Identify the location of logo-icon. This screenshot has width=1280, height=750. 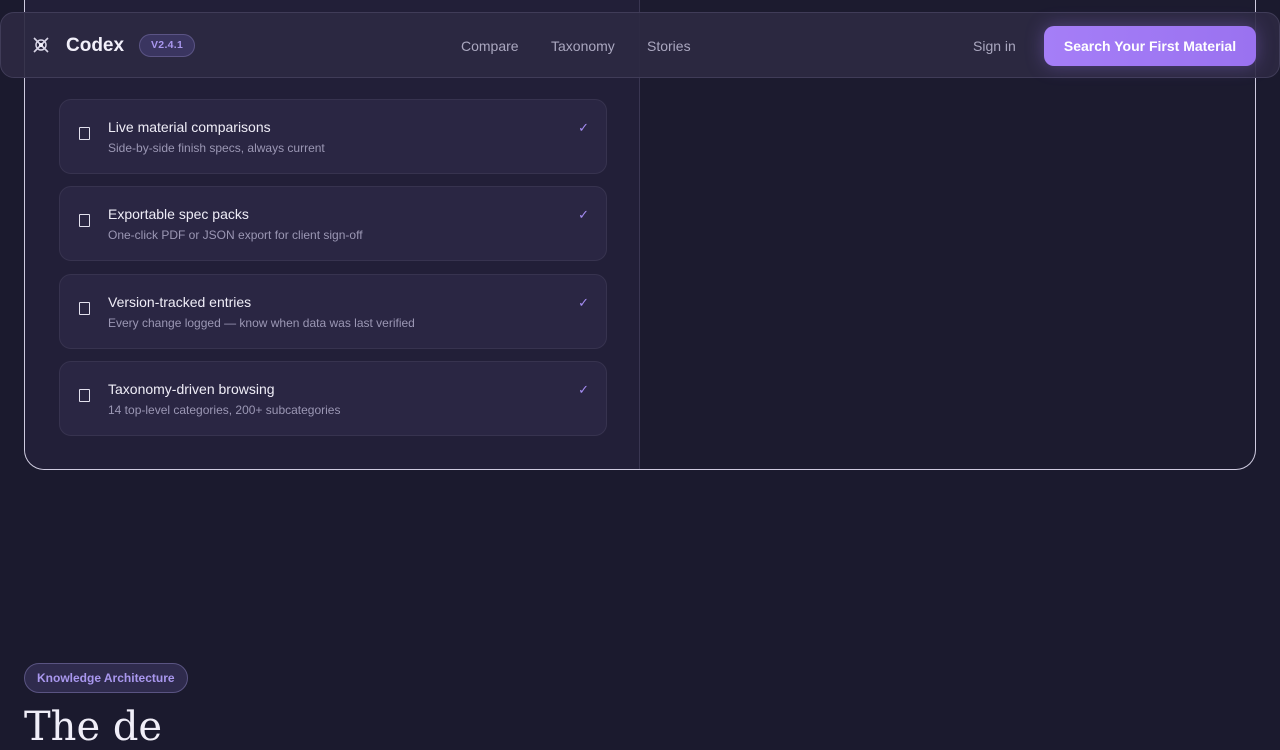
(41, 45).